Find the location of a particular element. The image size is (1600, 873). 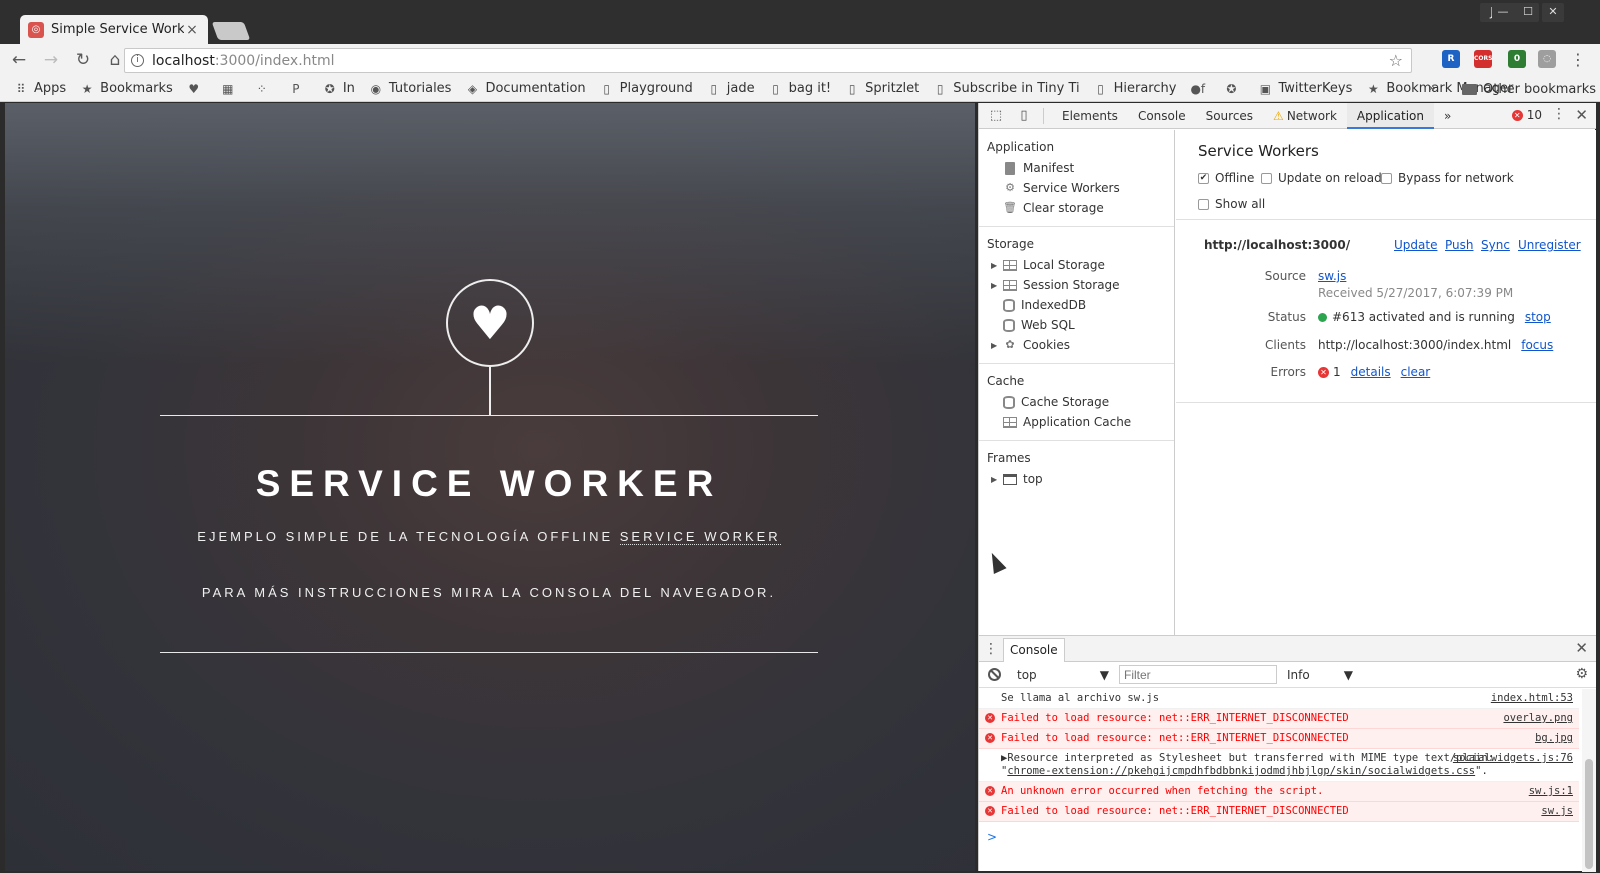

minimize-button: — is located at coordinates (1503, 12).